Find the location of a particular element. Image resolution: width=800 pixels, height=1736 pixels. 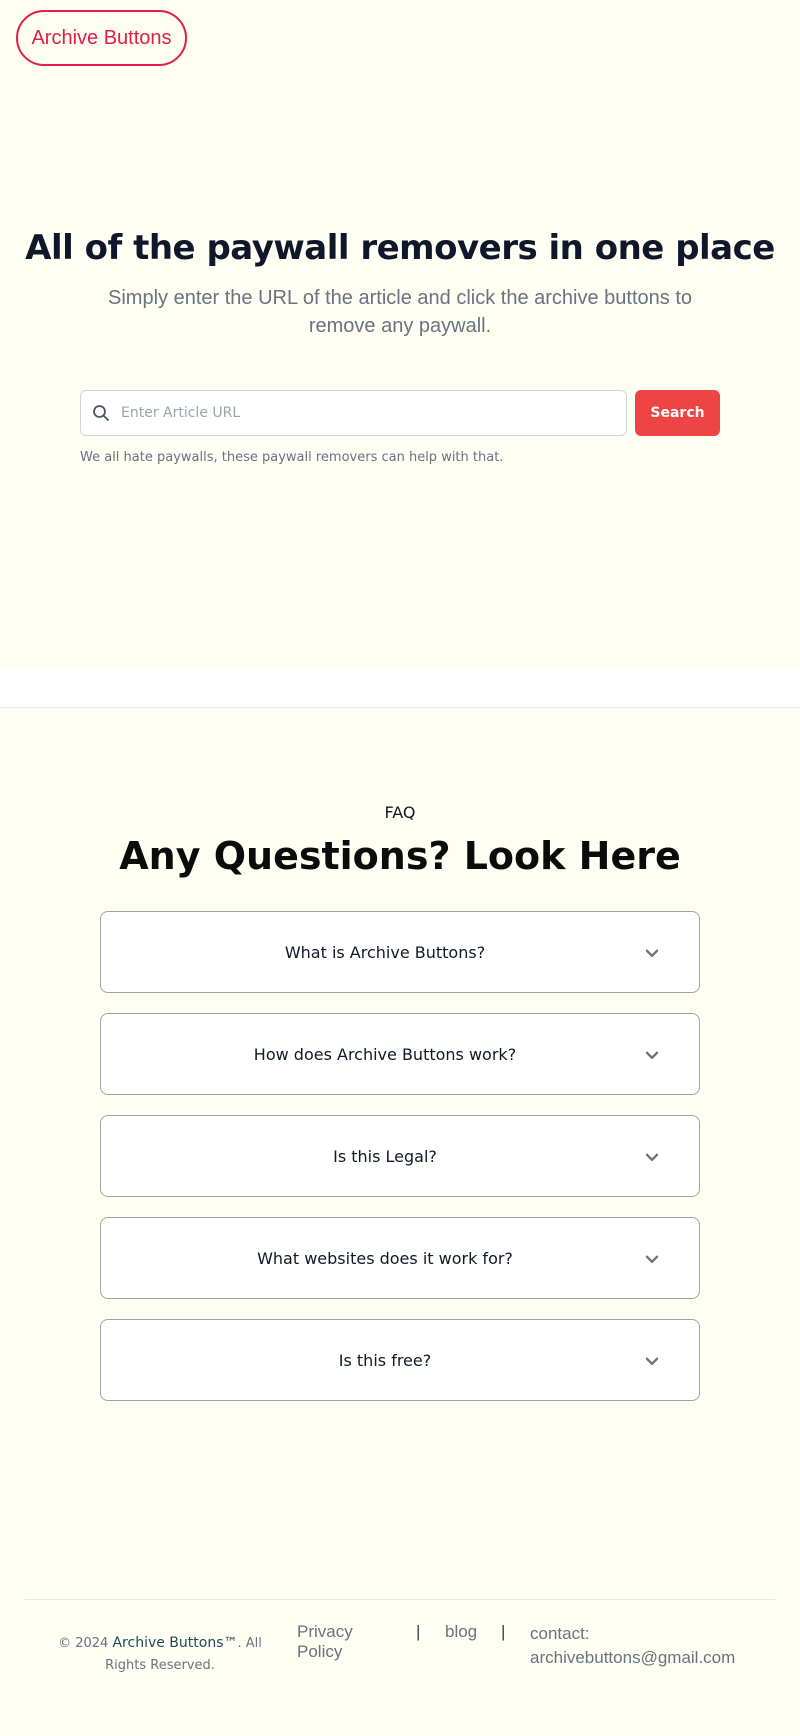

faq-question: Is this free? is located at coordinates (385, 1360).